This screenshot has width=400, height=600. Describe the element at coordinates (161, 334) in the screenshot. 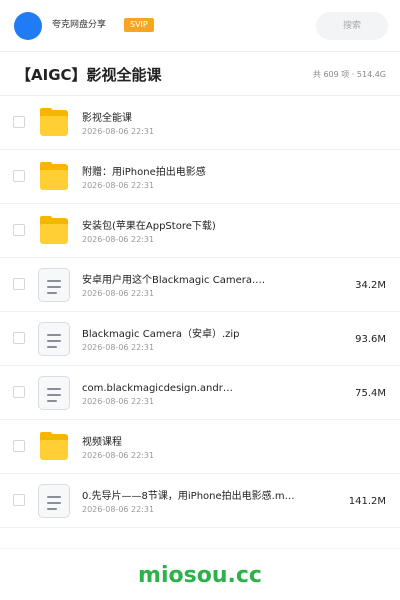

I see `item-name: Blackmagic Camera（安卓）.zip` at that location.